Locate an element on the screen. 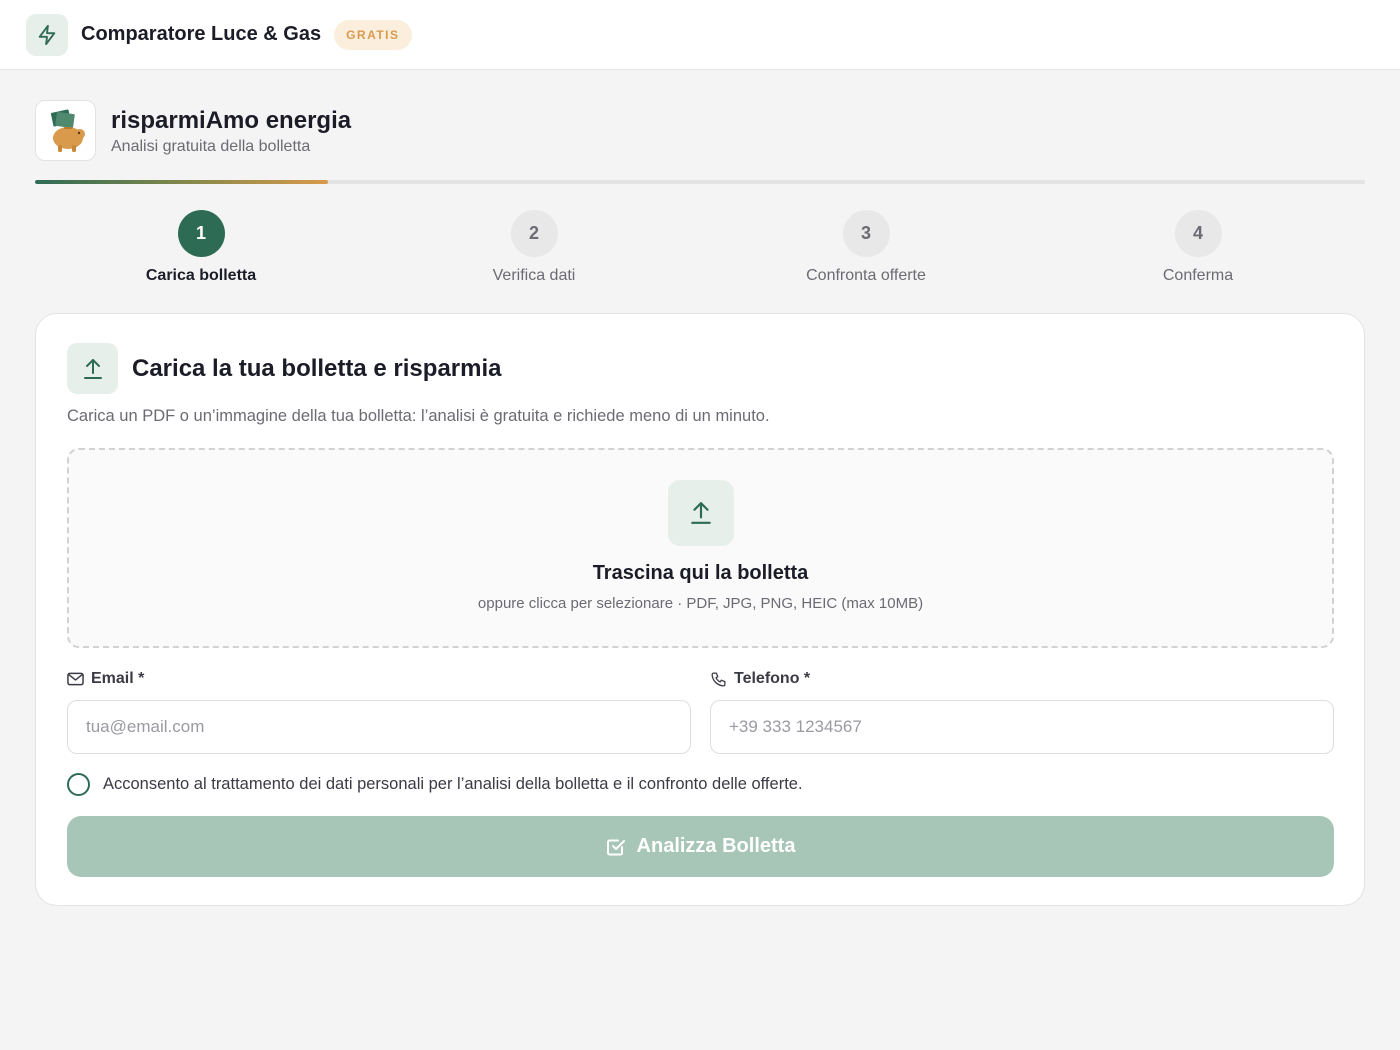  analyze-button: Analizza Bolletta is located at coordinates (700, 846).